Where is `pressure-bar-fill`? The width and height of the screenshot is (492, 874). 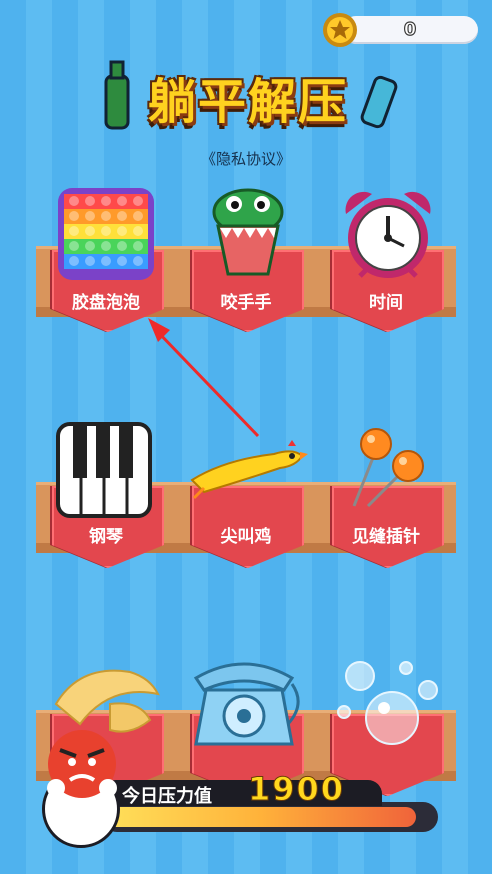
pressure-bar-fill is located at coordinates (261, 817).